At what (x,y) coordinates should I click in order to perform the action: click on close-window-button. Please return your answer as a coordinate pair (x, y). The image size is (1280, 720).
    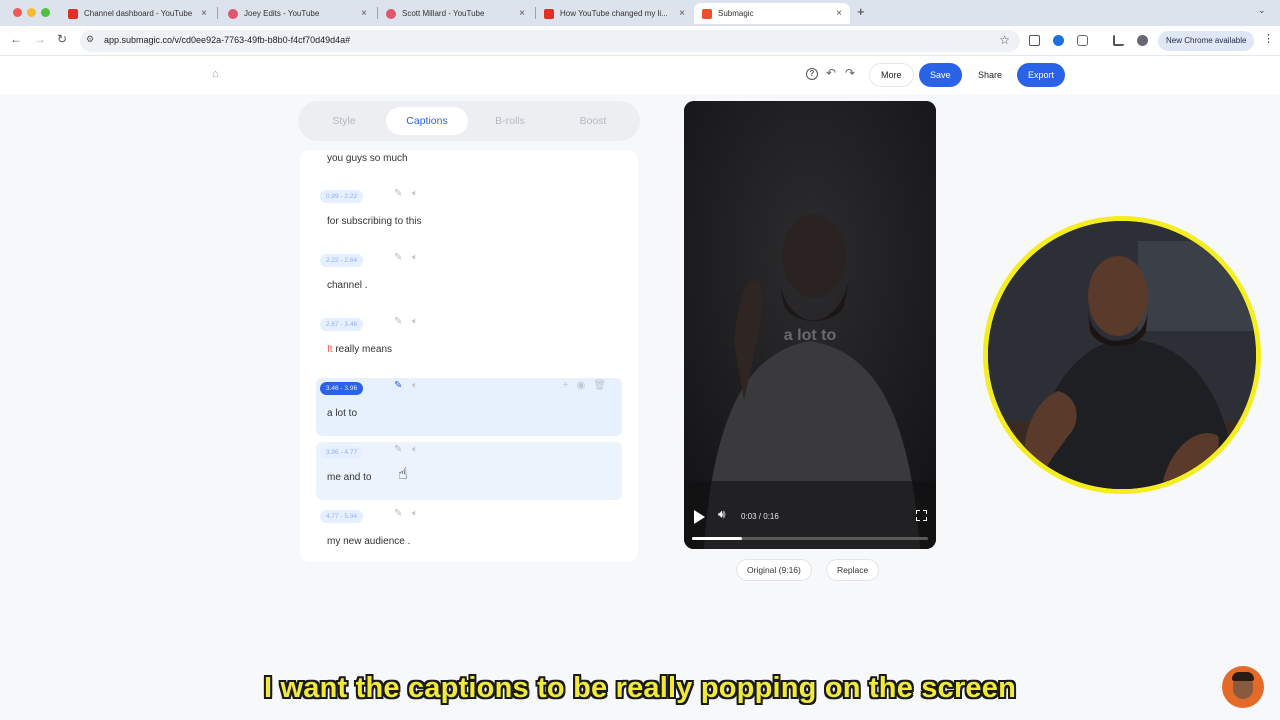
    Looking at the image, I should click on (17, 12).